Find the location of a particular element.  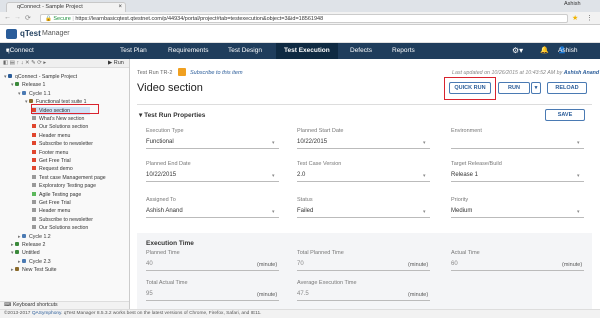

planned-time-label: Planned Time is located at coordinates (163, 253).